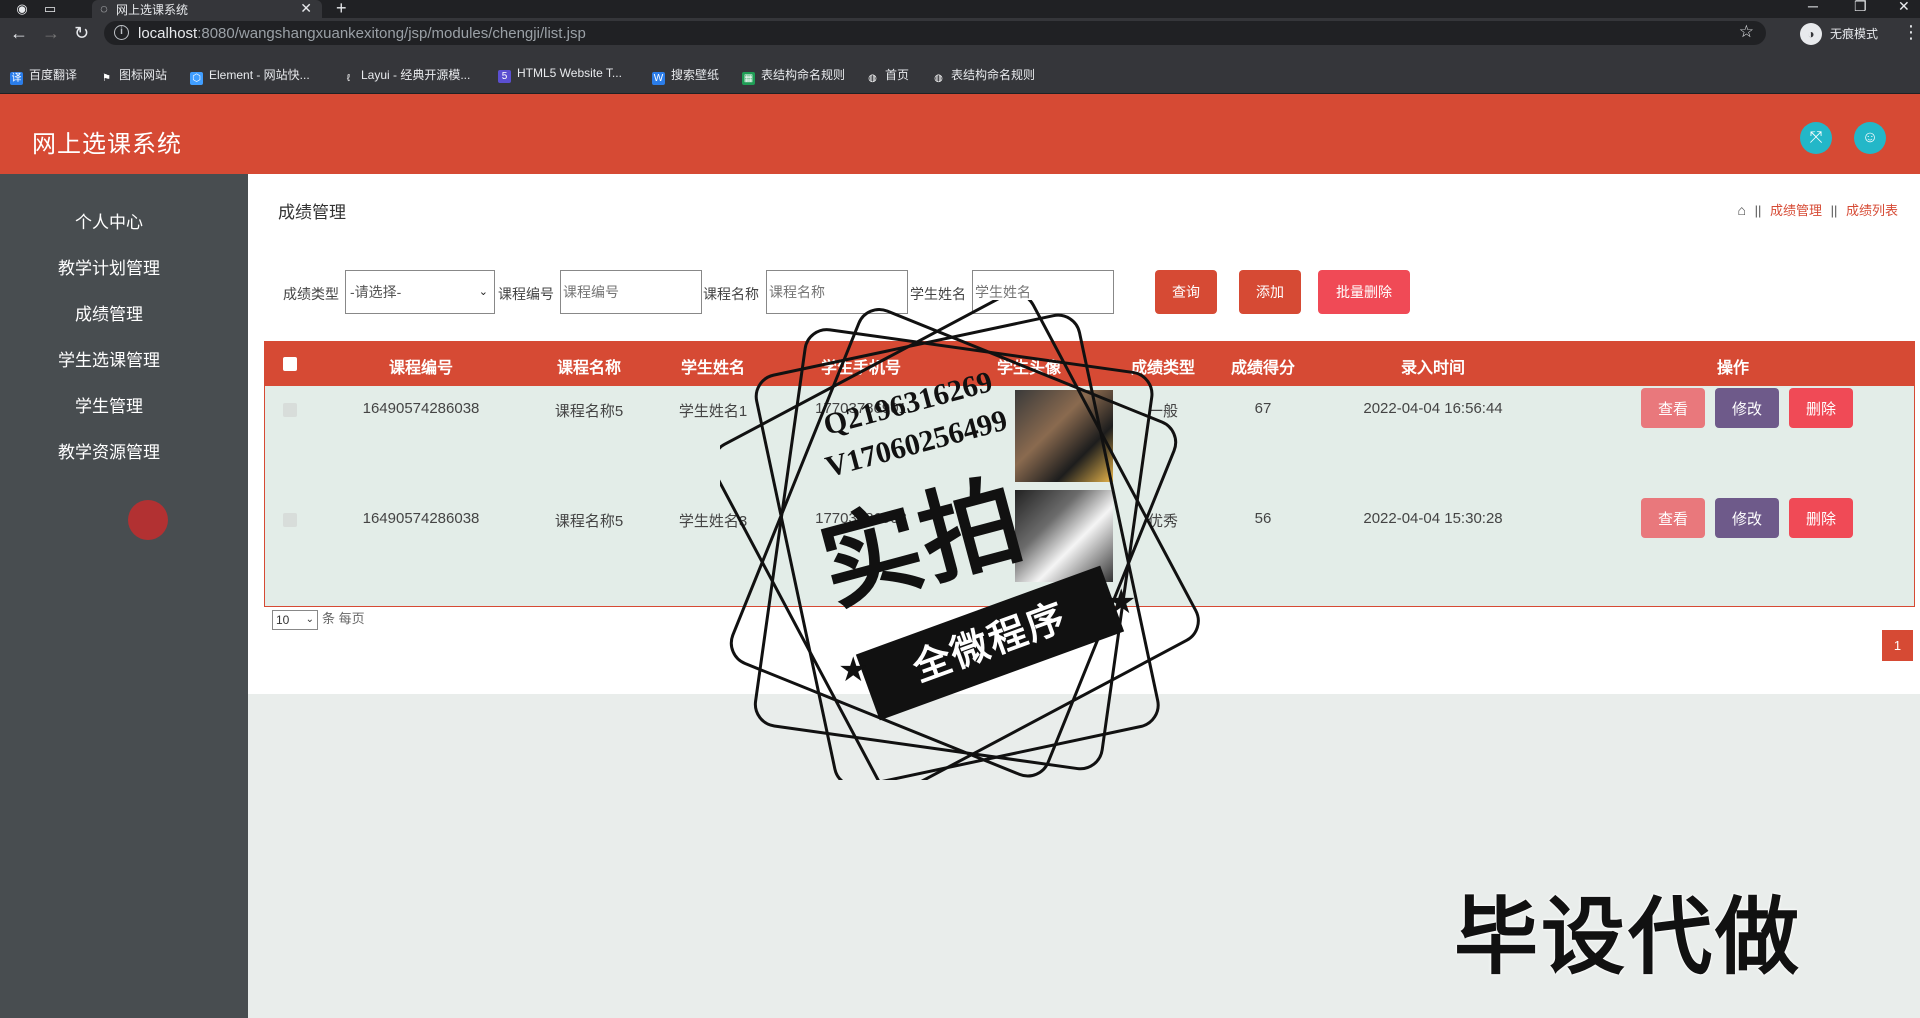 Image resolution: width=1920 pixels, height=1018 pixels. I want to click on reload-icon: ↻, so click(81, 33).